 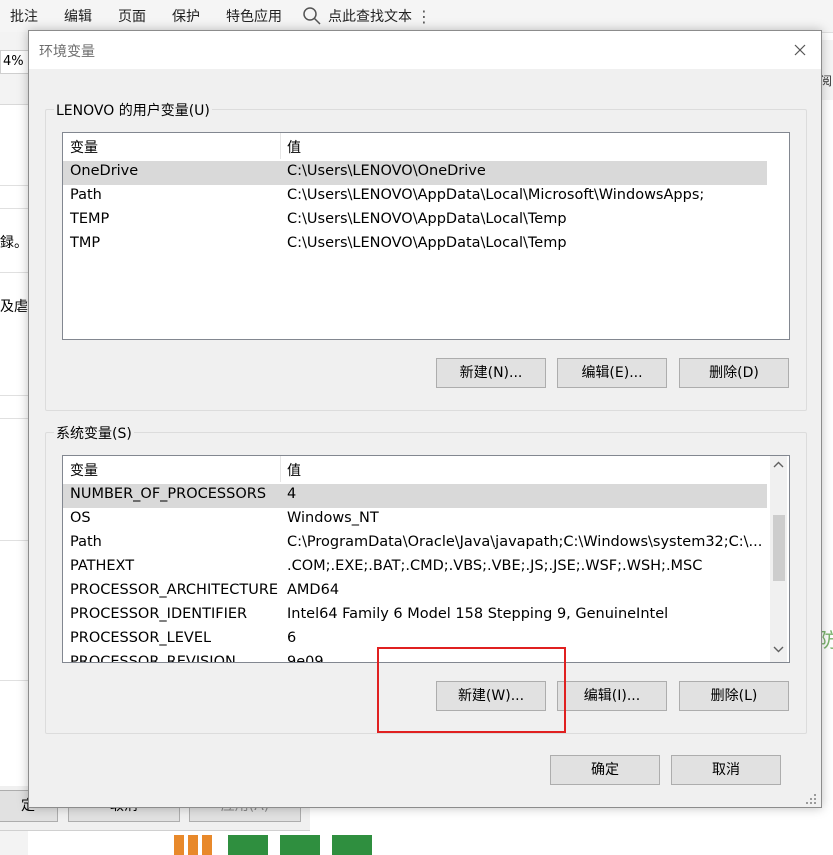 What do you see at coordinates (778, 464) in the screenshot?
I see `scroll-up-icon` at bounding box center [778, 464].